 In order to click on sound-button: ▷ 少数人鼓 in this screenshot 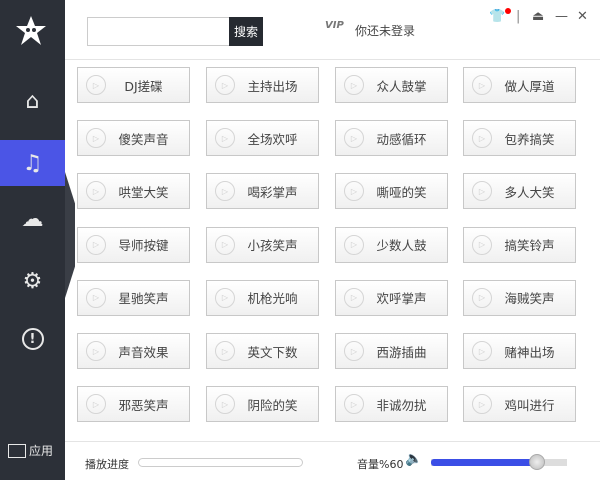, I will do `click(391, 244)`.